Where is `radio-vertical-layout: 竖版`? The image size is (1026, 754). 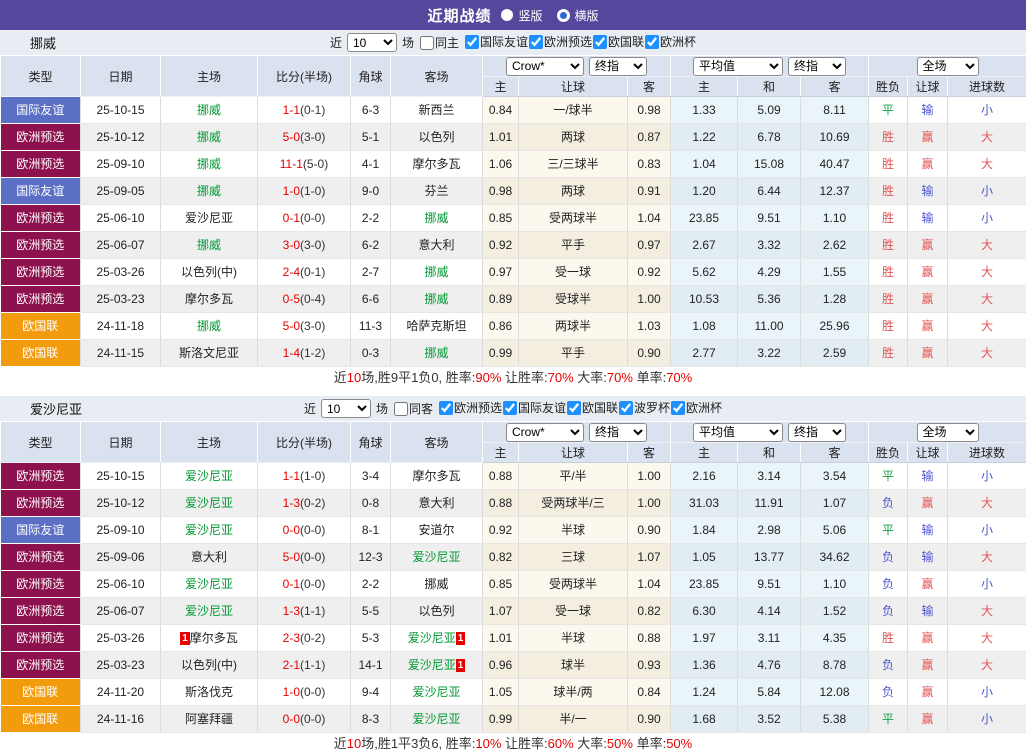
radio-vertical-layout: 竖版 is located at coordinates (521, 15).